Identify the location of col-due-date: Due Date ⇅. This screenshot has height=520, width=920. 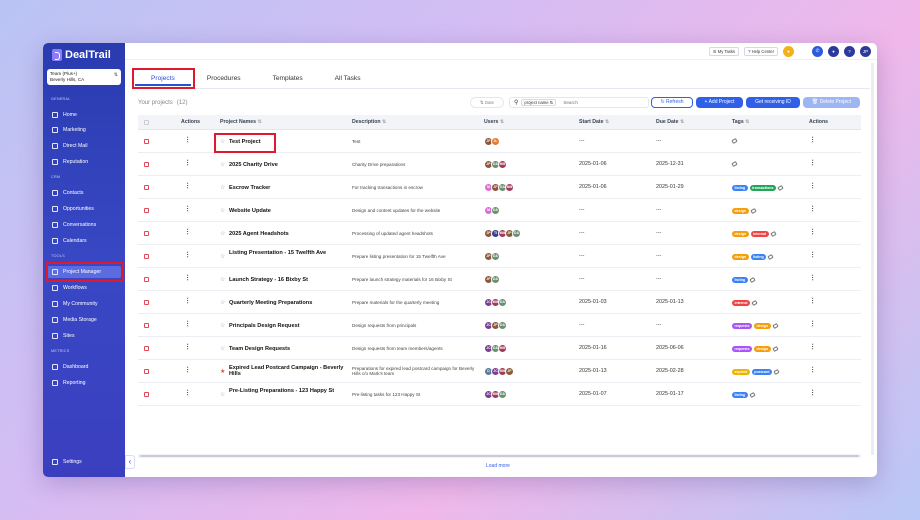
(670, 122).